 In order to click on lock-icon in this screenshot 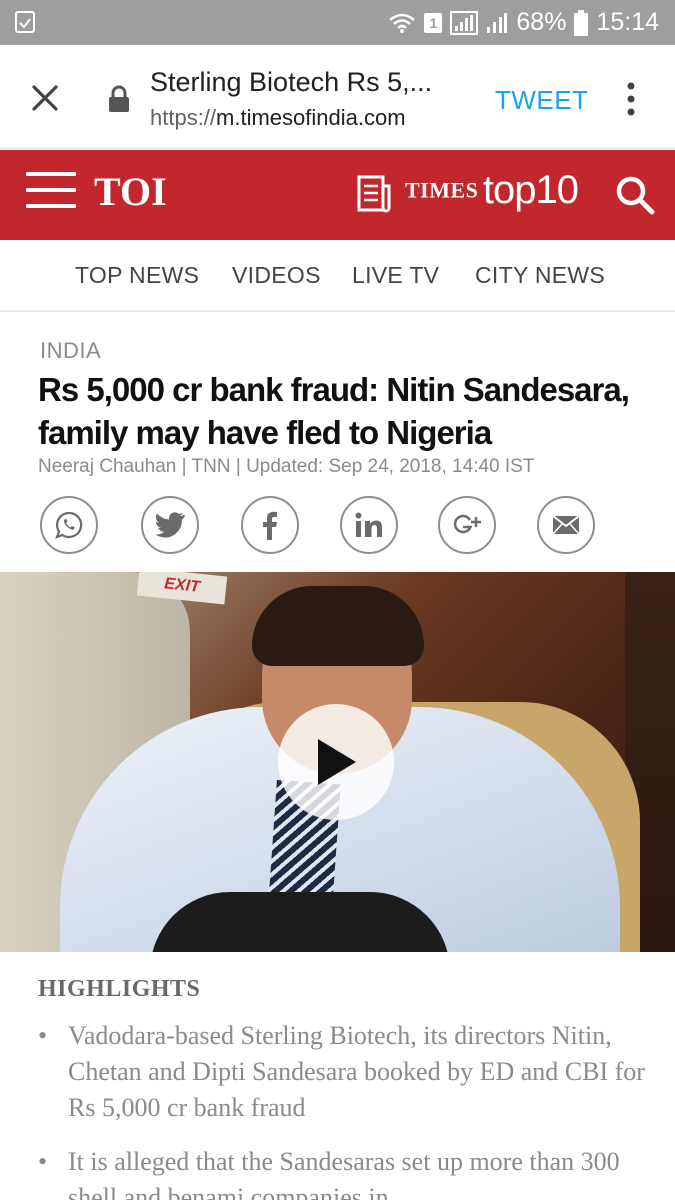, I will do `click(119, 98)`.